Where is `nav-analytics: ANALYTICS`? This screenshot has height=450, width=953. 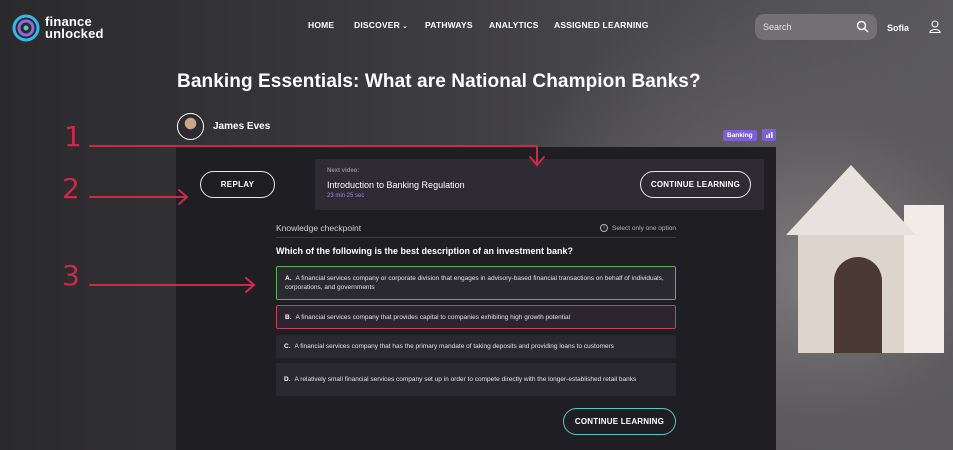 nav-analytics: ANALYTICS is located at coordinates (521, 25).